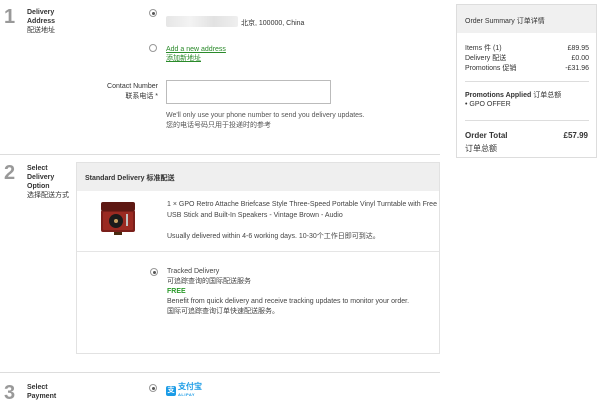 This screenshot has width=600, height=400. What do you see at coordinates (42, 392) in the screenshot?
I see `step-title-en: Select Payment` at bounding box center [42, 392].